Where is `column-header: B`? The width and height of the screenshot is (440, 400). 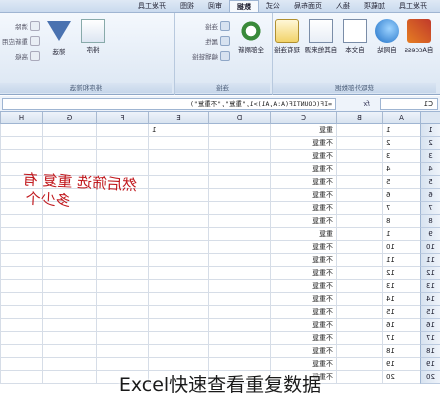
column-header: B is located at coordinates (359, 118).